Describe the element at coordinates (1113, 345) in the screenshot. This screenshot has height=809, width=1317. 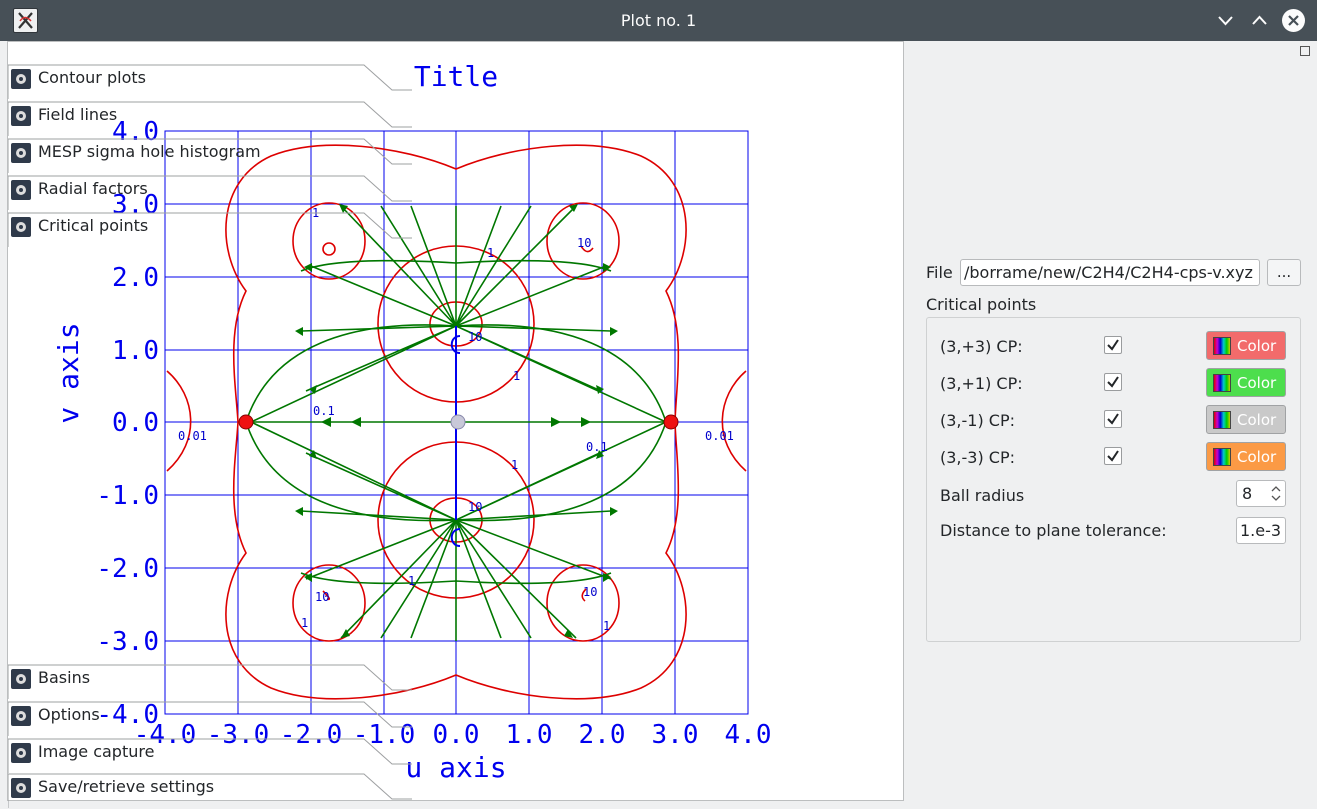
I see `cp-3p3-checkbox` at that location.